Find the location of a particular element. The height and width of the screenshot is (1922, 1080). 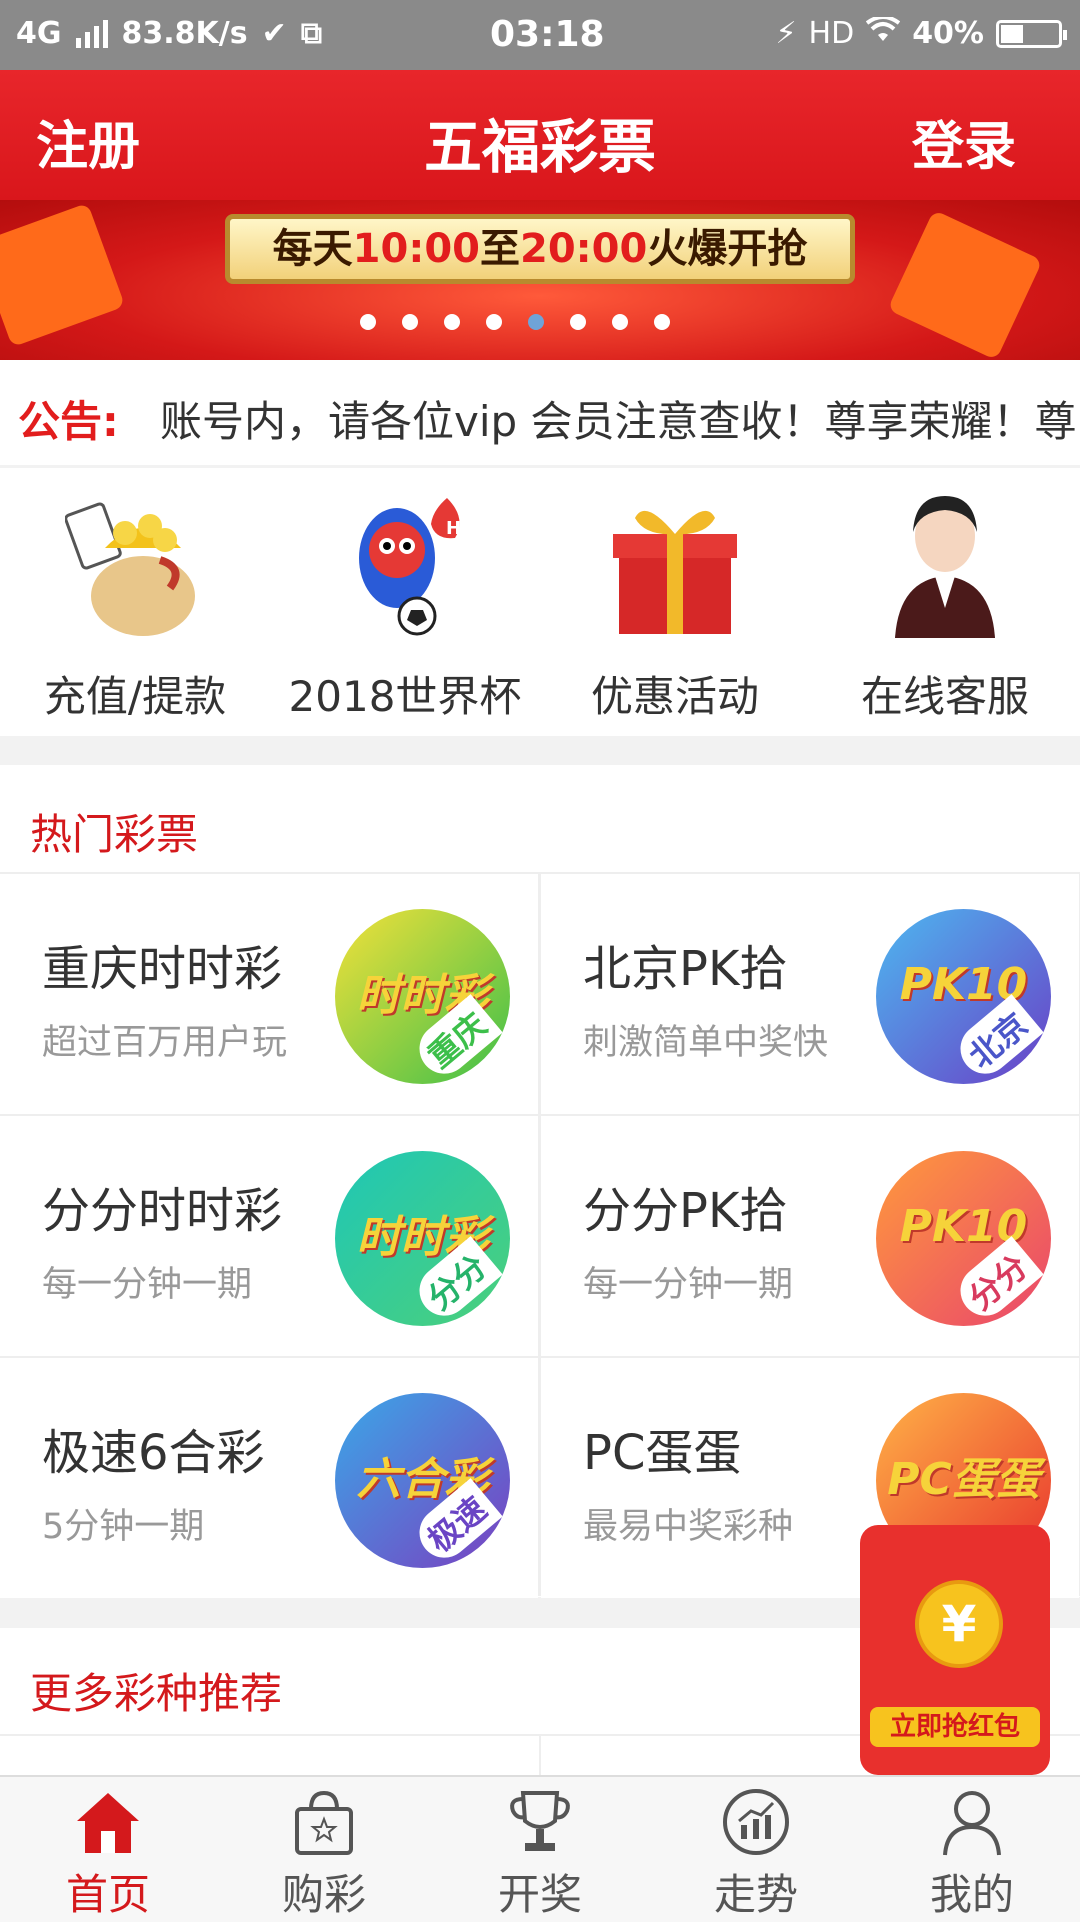

wifi-icon is located at coordinates (883, 33).